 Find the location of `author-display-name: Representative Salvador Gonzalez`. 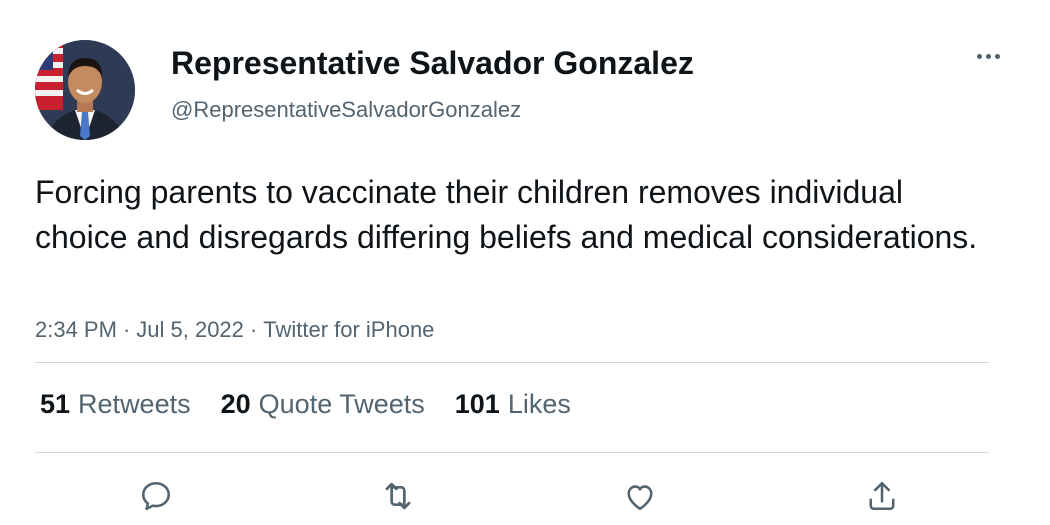

author-display-name: Representative Salvador Gonzalez is located at coordinates (432, 63).